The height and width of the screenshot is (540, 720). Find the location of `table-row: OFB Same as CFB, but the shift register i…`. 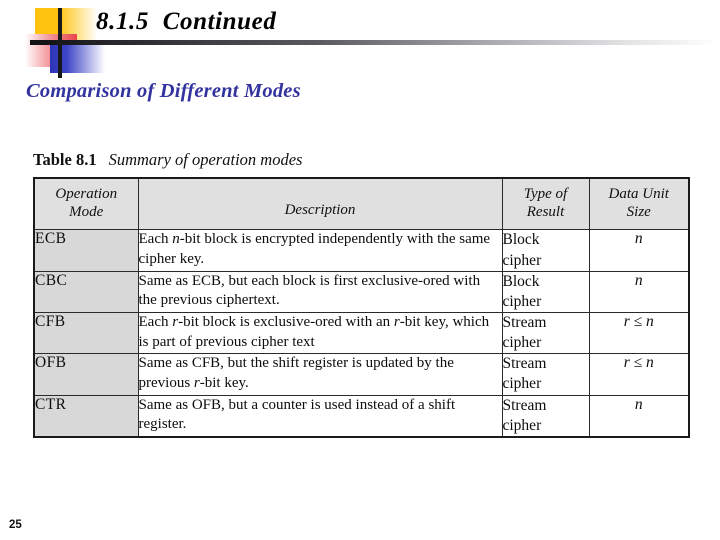

table-row: OFB Same as CFB, but the shift register i… is located at coordinates (361, 374).